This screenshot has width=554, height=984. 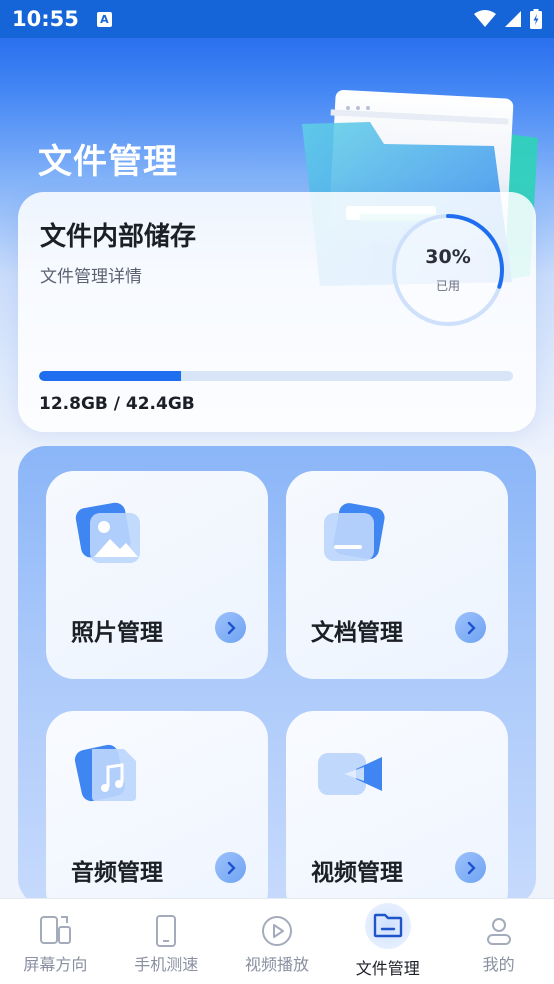 I want to click on document-icon, so click(x=354, y=532).